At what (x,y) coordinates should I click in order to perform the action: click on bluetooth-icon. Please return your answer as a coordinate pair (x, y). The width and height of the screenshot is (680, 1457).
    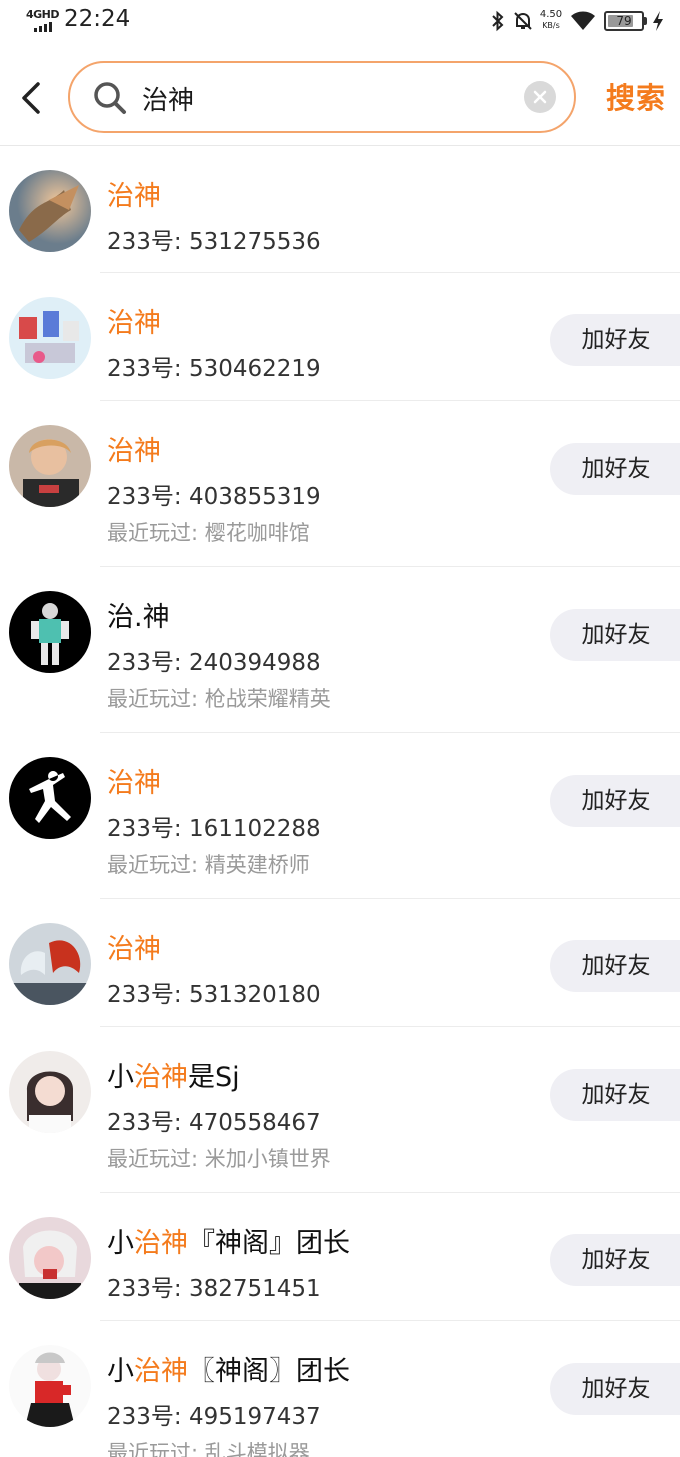
    Looking at the image, I should click on (498, 21).